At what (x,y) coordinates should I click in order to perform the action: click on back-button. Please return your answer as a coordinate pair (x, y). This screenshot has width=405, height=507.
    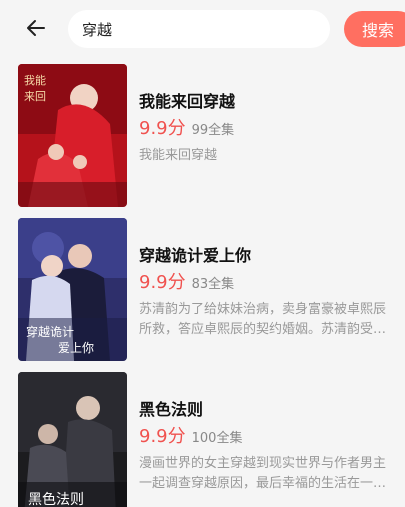
    Looking at the image, I should click on (36, 28).